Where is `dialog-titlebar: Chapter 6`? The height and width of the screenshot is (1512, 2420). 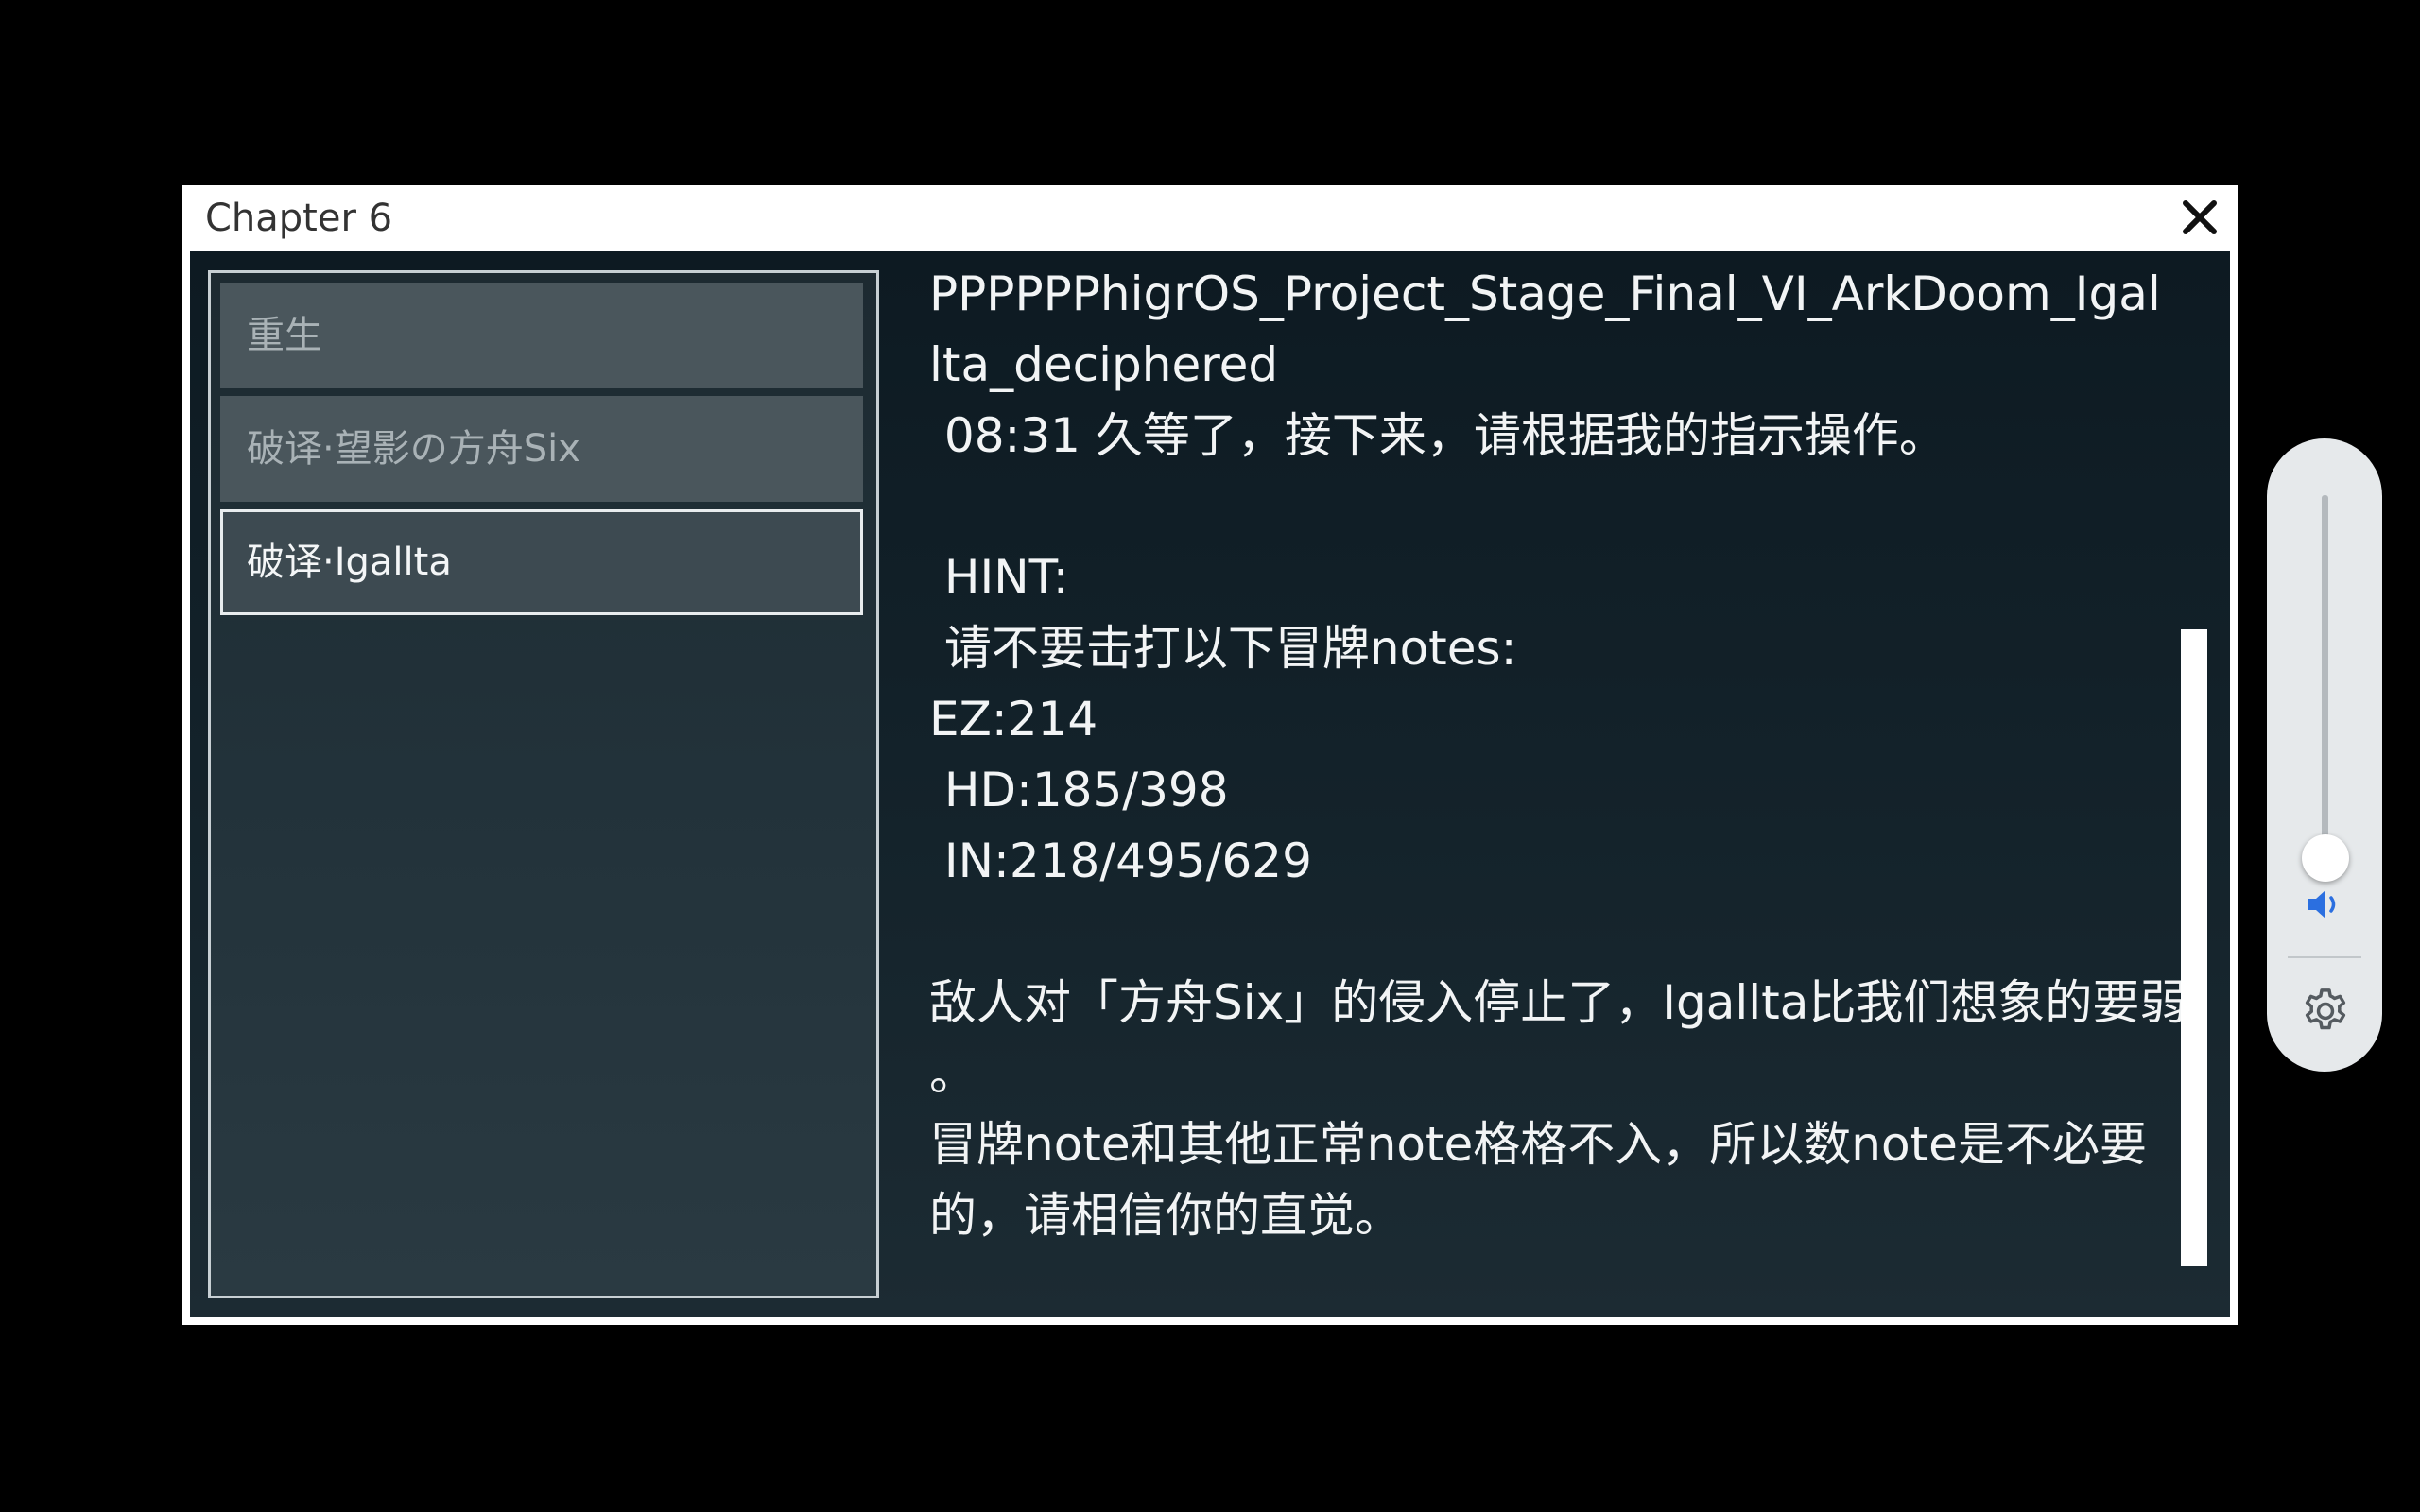
dialog-titlebar: Chapter 6 is located at coordinates (1210, 218).